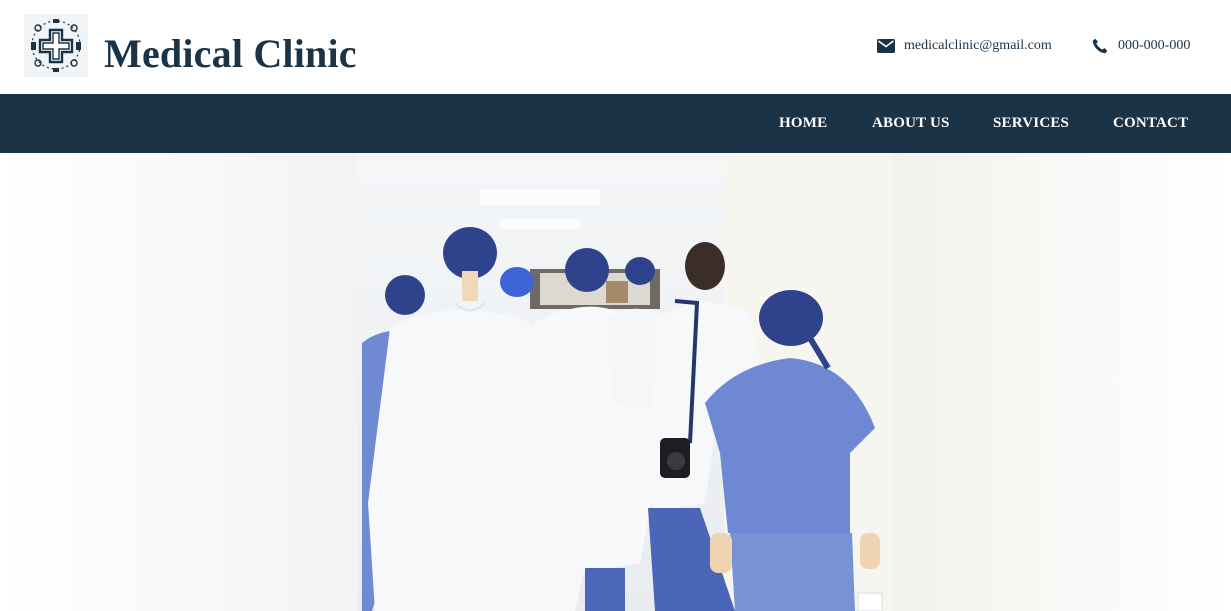 The width and height of the screenshot is (1231, 611). Describe the element at coordinates (1154, 45) in the screenshot. I see `phone-text: 000-000-000` at that location.